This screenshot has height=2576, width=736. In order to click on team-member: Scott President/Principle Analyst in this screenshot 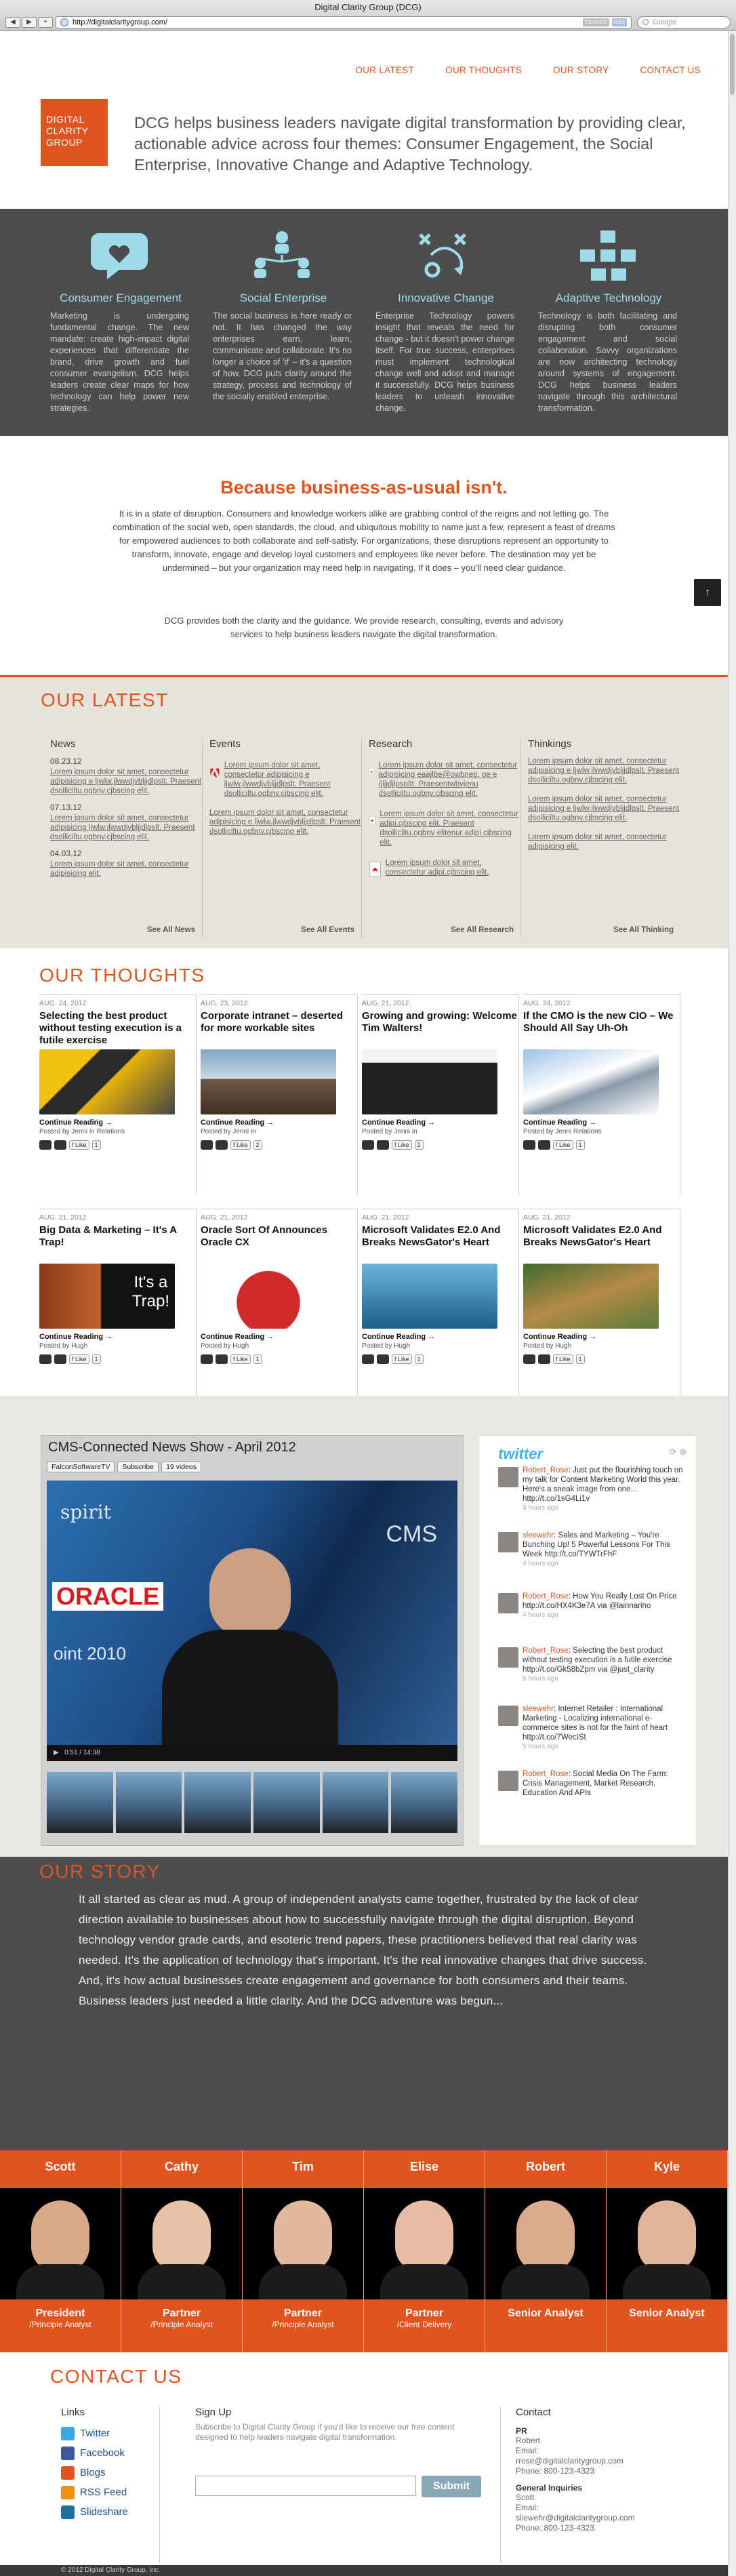, I will do `click(61, 2251)`.